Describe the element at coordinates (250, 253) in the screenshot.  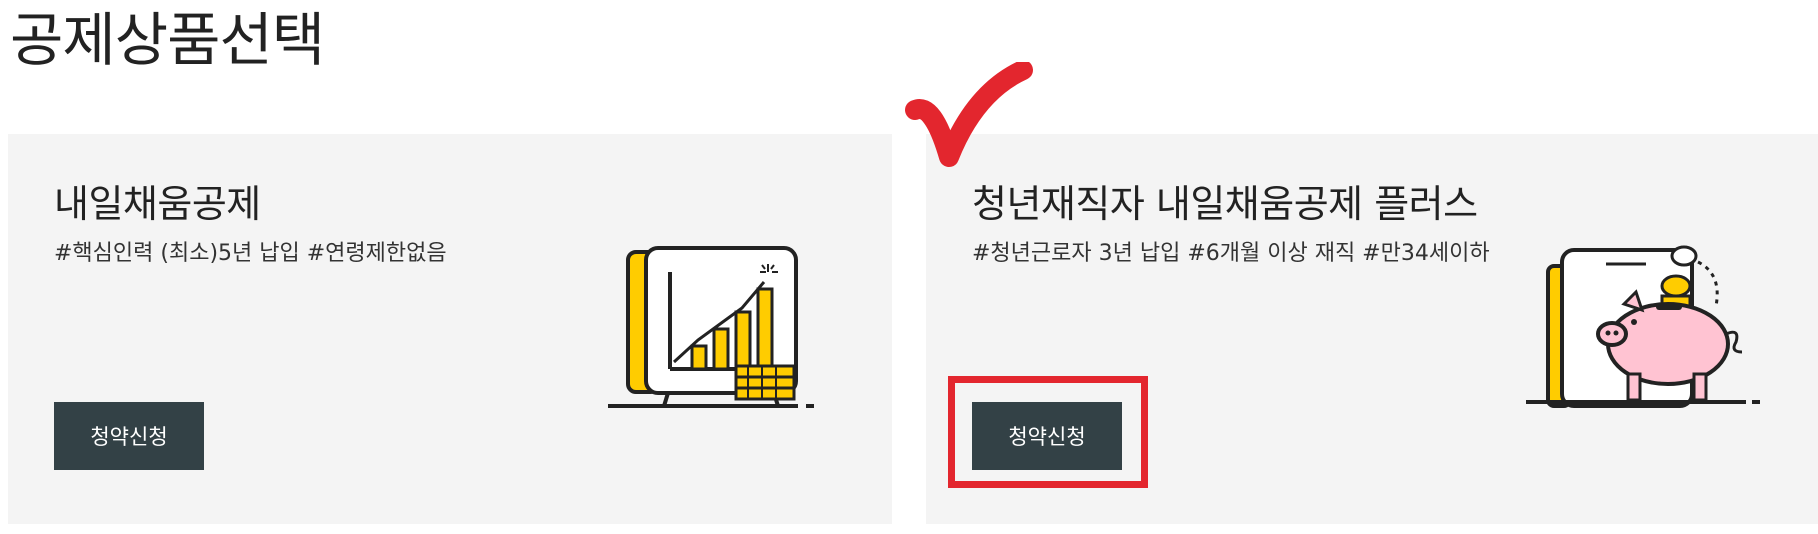
I see `card-tags: #핵심인력 (최소)5년 납입 #연령제한없음` at that location.